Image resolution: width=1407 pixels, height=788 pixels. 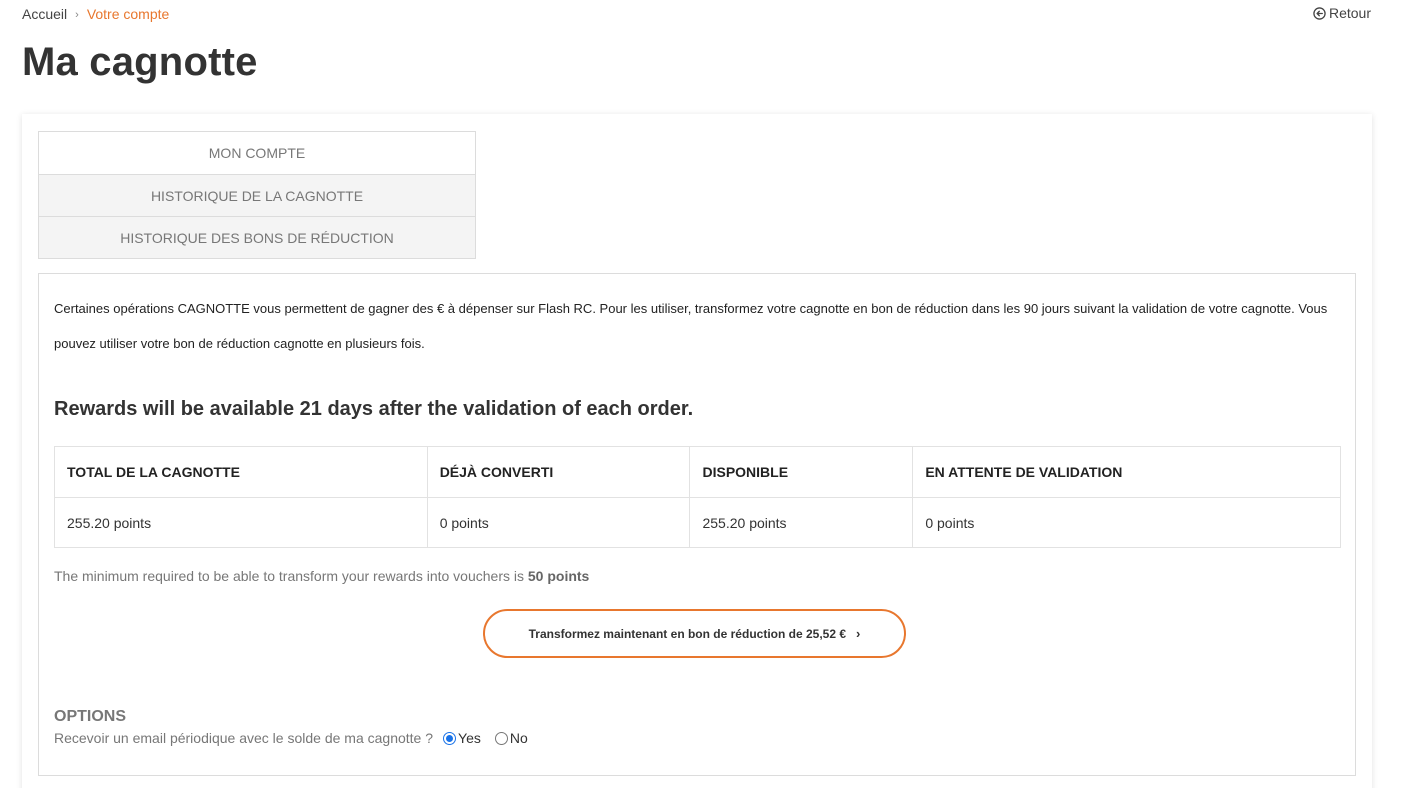 What do you see at coordinates (1126, 472) in the screenshot?
I see `header-pending: EN ATTENTE DE VALIDATION` at bounding box center [1126, 472].